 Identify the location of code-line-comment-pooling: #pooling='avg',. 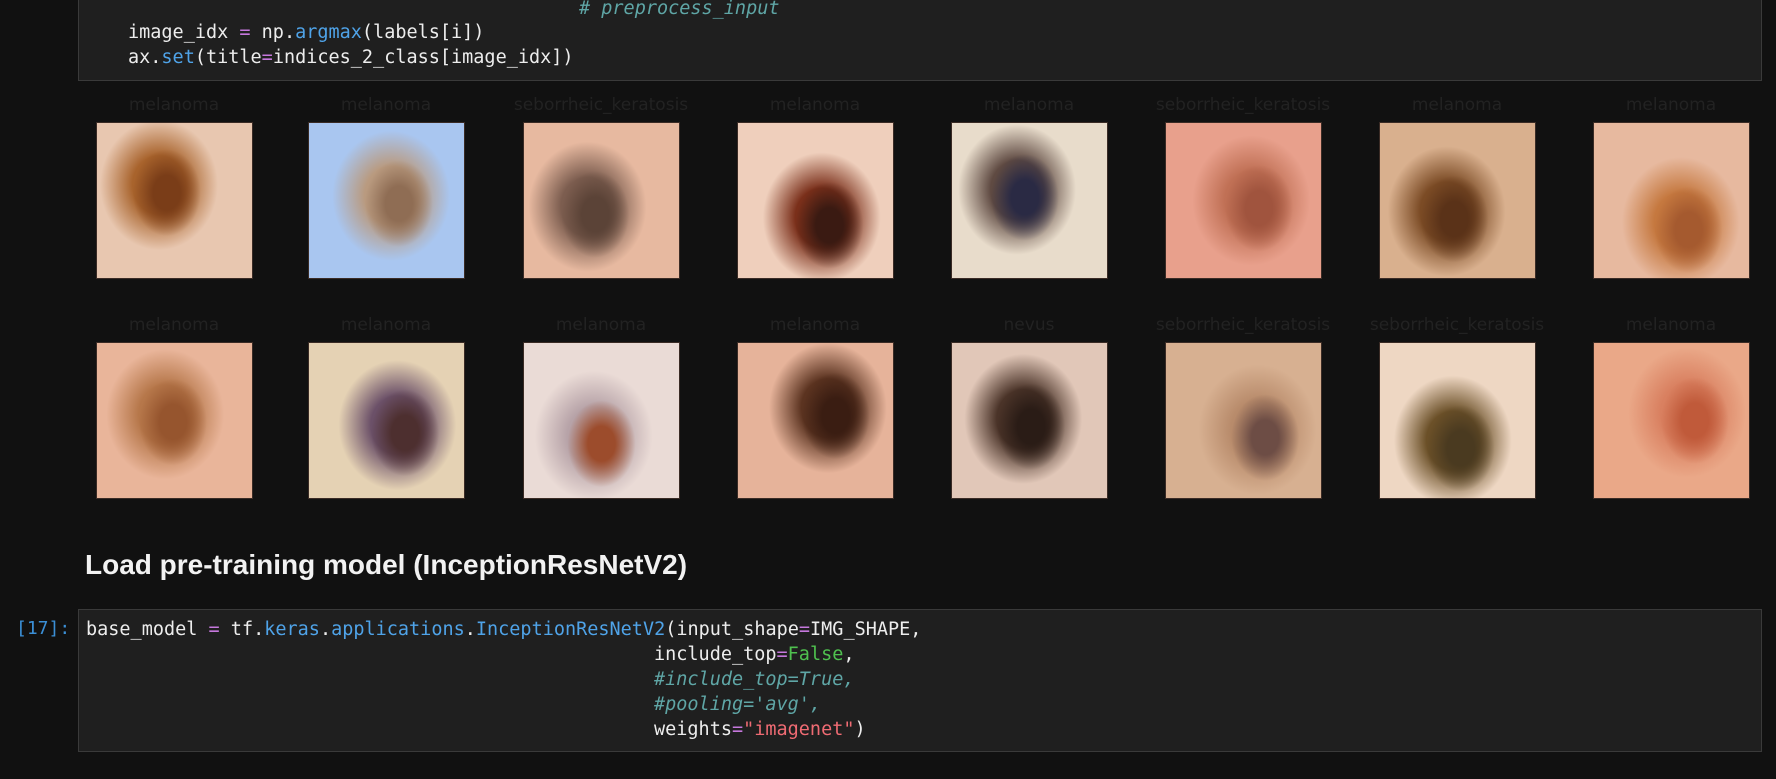
(738, 704).